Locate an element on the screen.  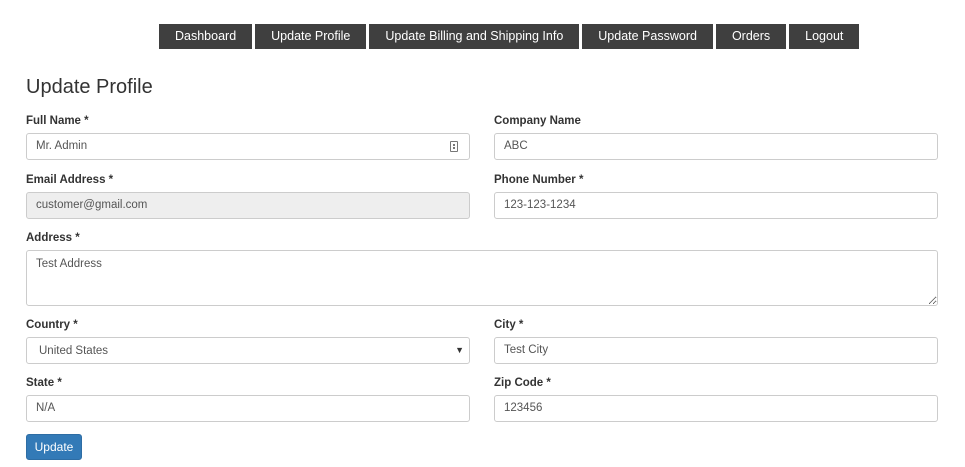
phone-field-group: Phone Number * 123-123-1234 is located at coordinates (716, 196).